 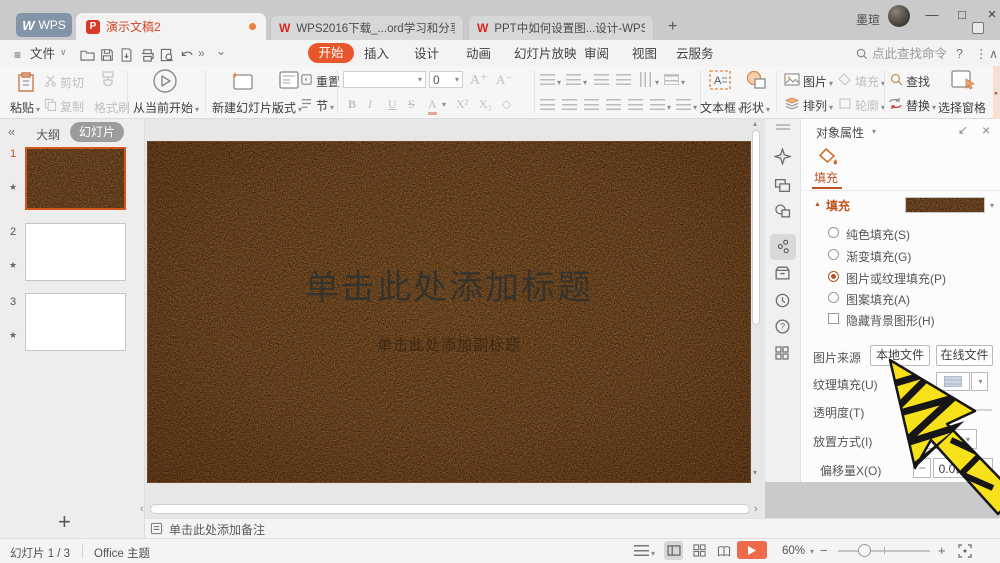 What do you see at coordinates (996, 92) in the screenshot?
I see `collapse-panel-strip: ▸` at bounding box center [996, 92].